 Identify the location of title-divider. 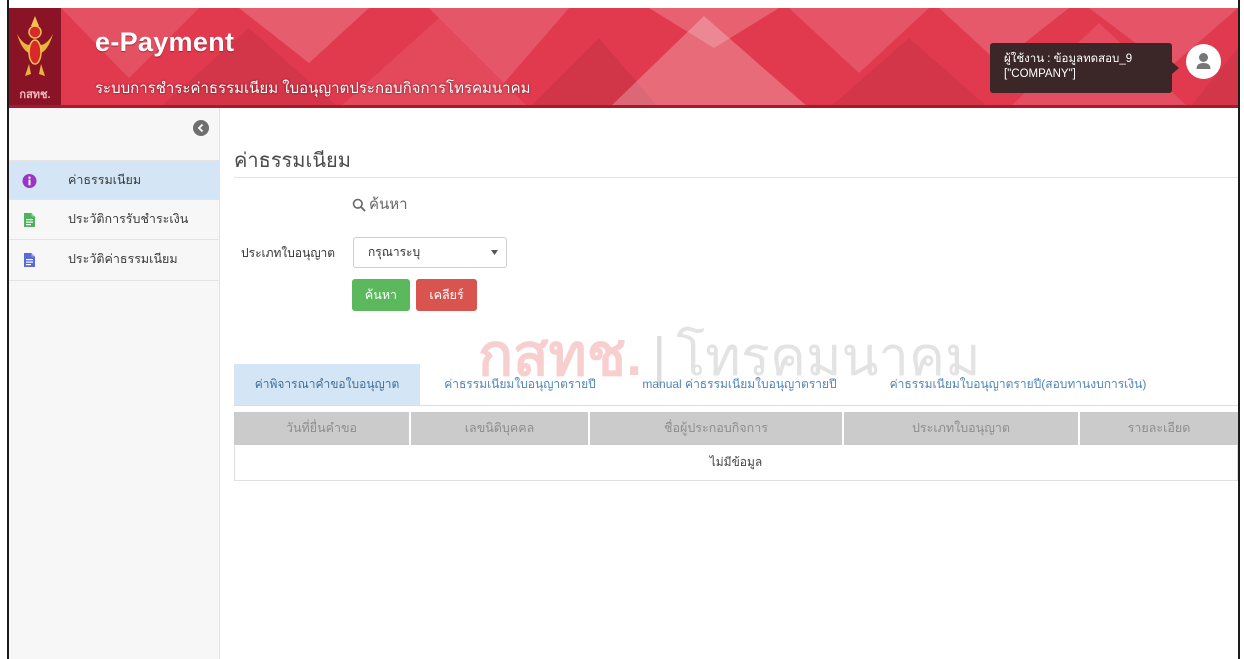
(736, 177).